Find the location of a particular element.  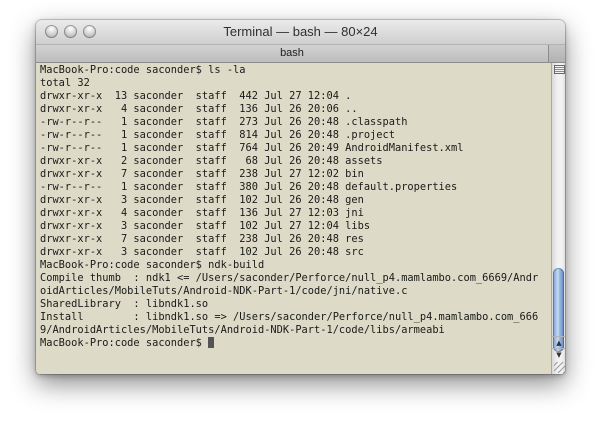

tab-bar: bash is located at coordinates (300, 54).